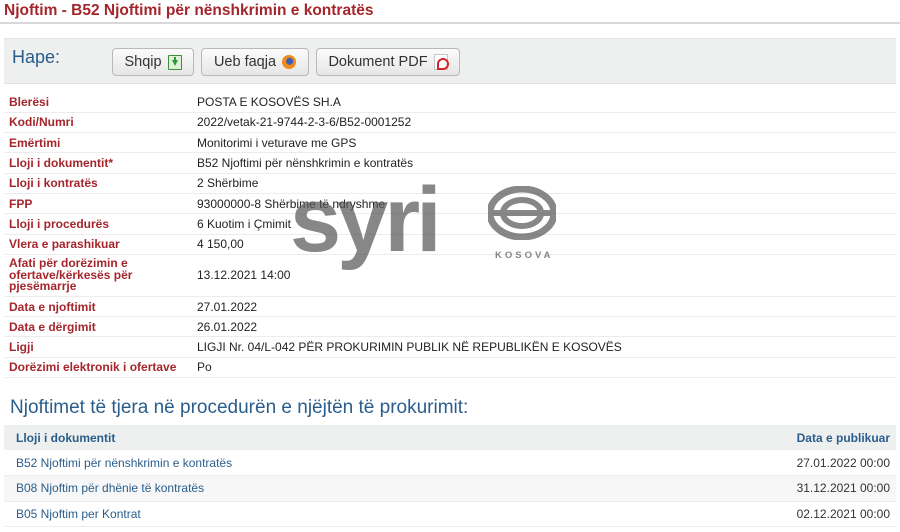 The image size is (900, 532). Describe the element at coordinates (98, 102) in the screenshot. I see `detail-key: Blerësi` at that location.